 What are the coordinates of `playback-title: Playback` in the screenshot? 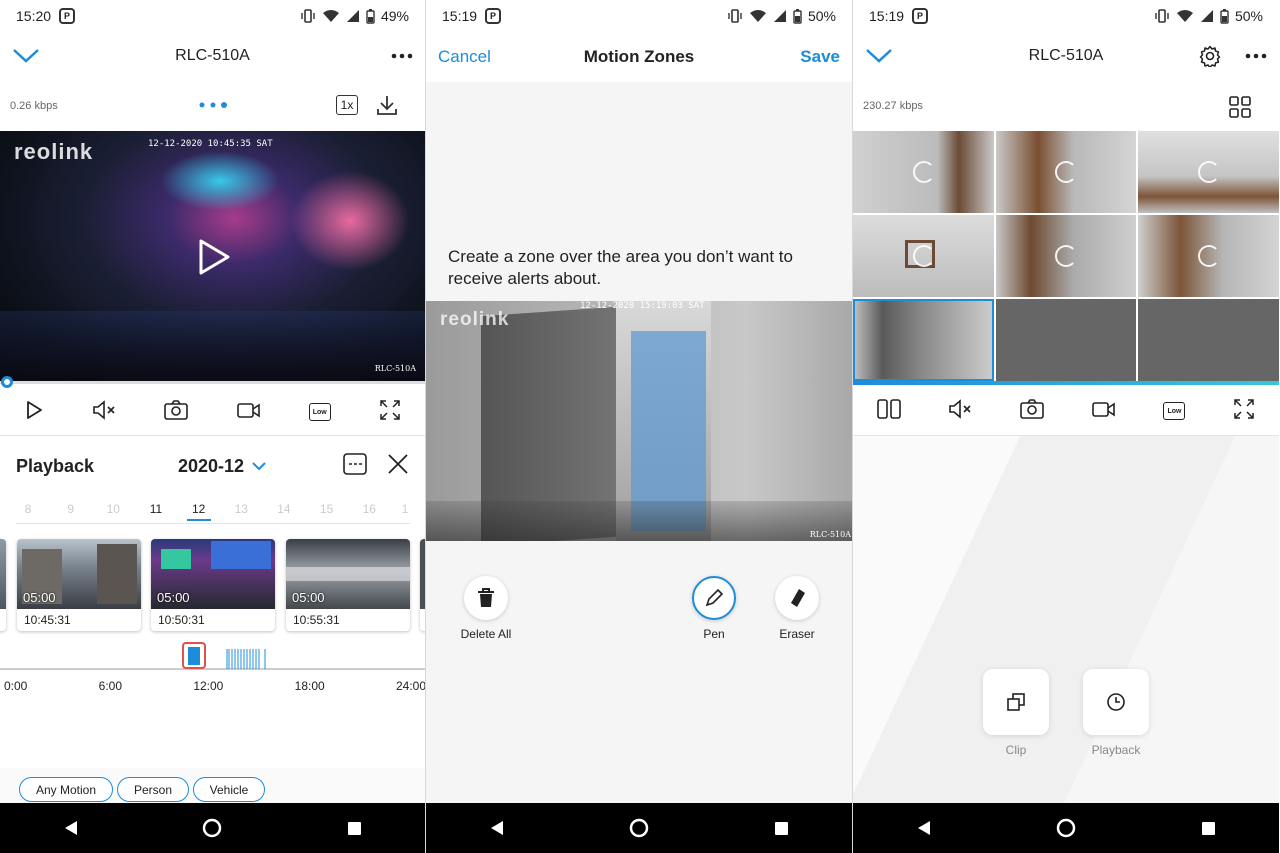 It's located at (55, 466).